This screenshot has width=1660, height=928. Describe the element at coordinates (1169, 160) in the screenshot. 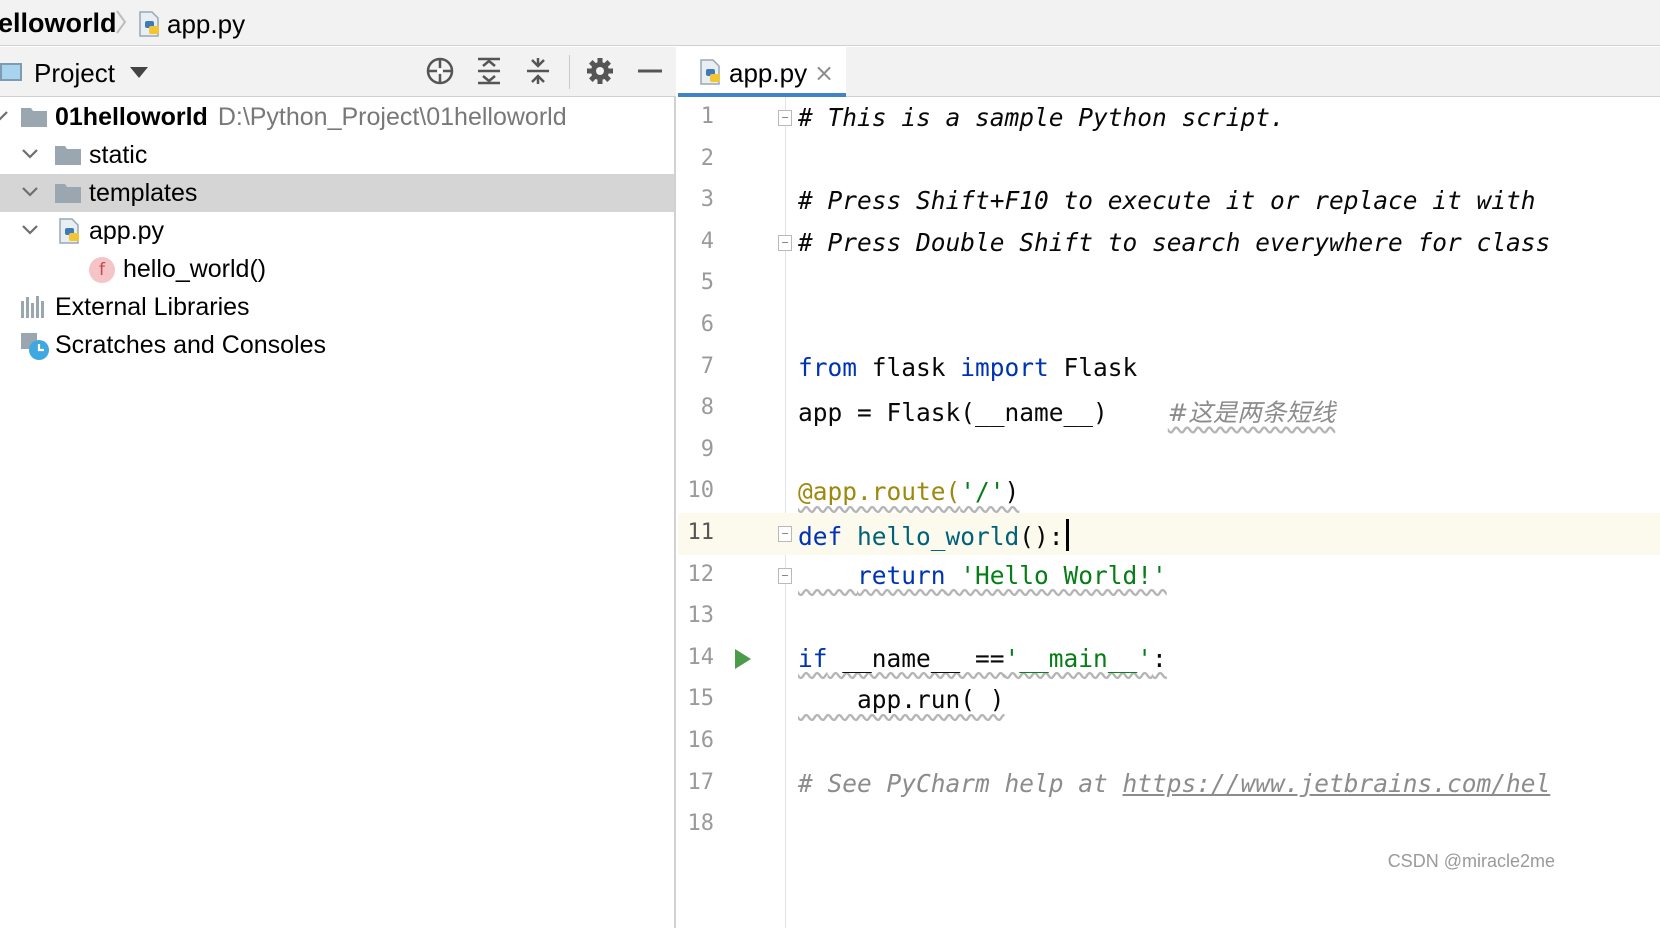

I see `code-line: 2` at that location.